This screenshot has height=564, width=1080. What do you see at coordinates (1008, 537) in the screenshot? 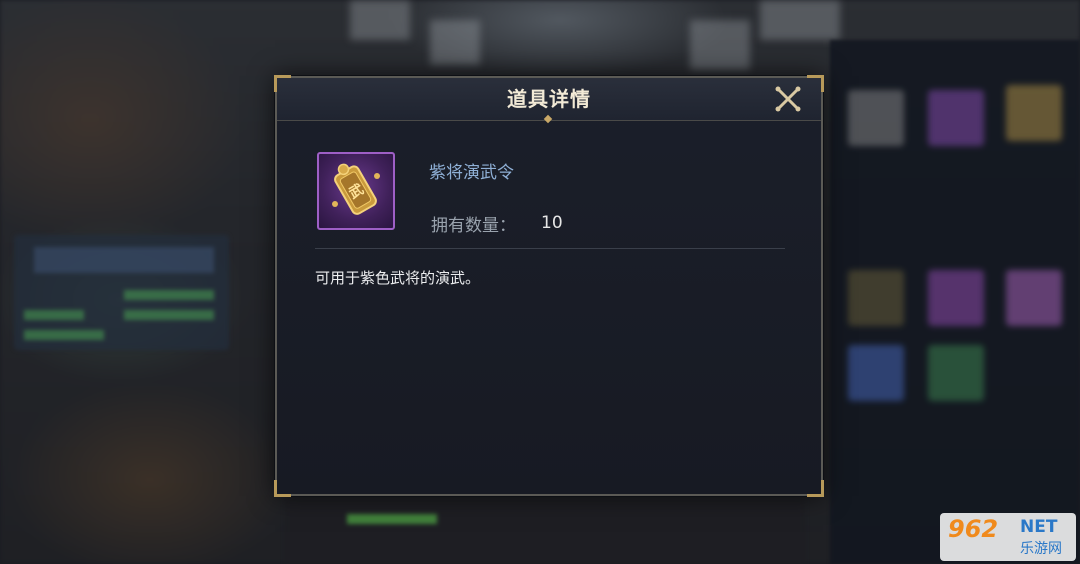
I see `site-watermark: 962 NET 乐游网` at bounding box center [1008, 537].